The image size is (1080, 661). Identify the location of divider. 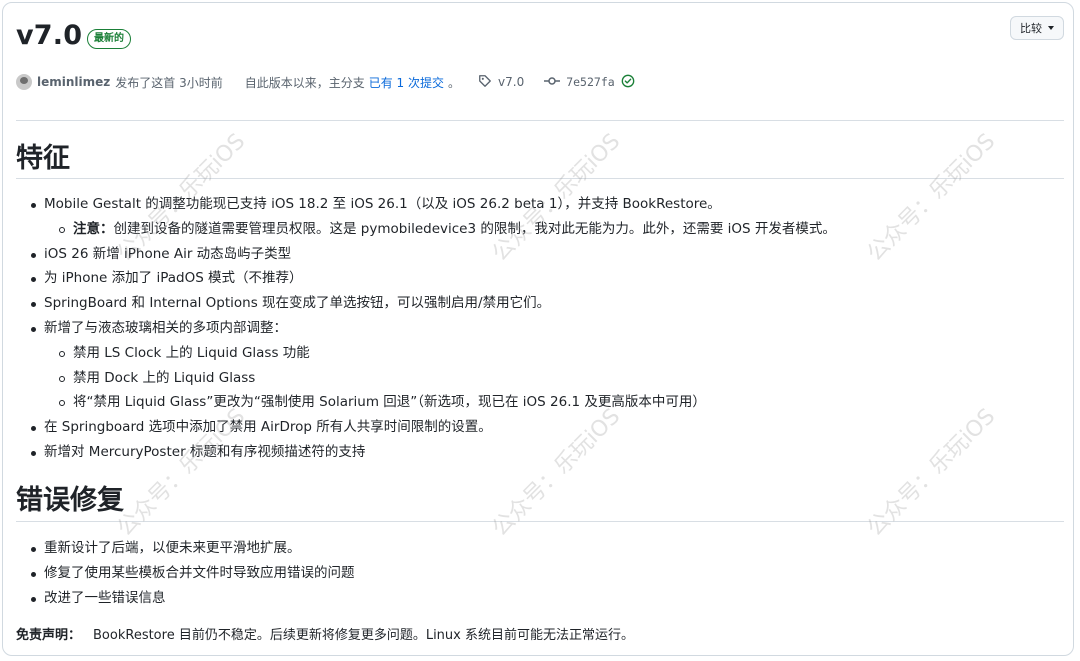
(540, 120).